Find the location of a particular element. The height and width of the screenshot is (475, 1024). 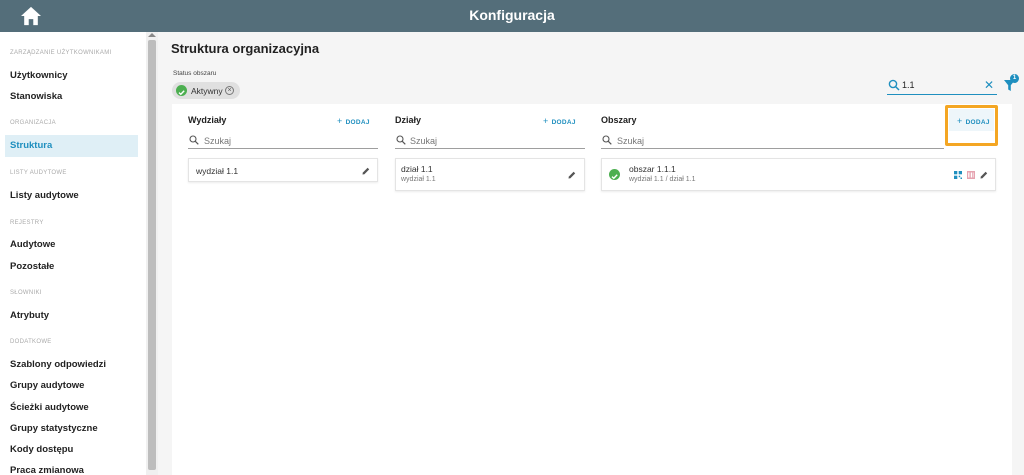

sidebar-item-users: Użytkownicy is located at coordinates (39, 75).